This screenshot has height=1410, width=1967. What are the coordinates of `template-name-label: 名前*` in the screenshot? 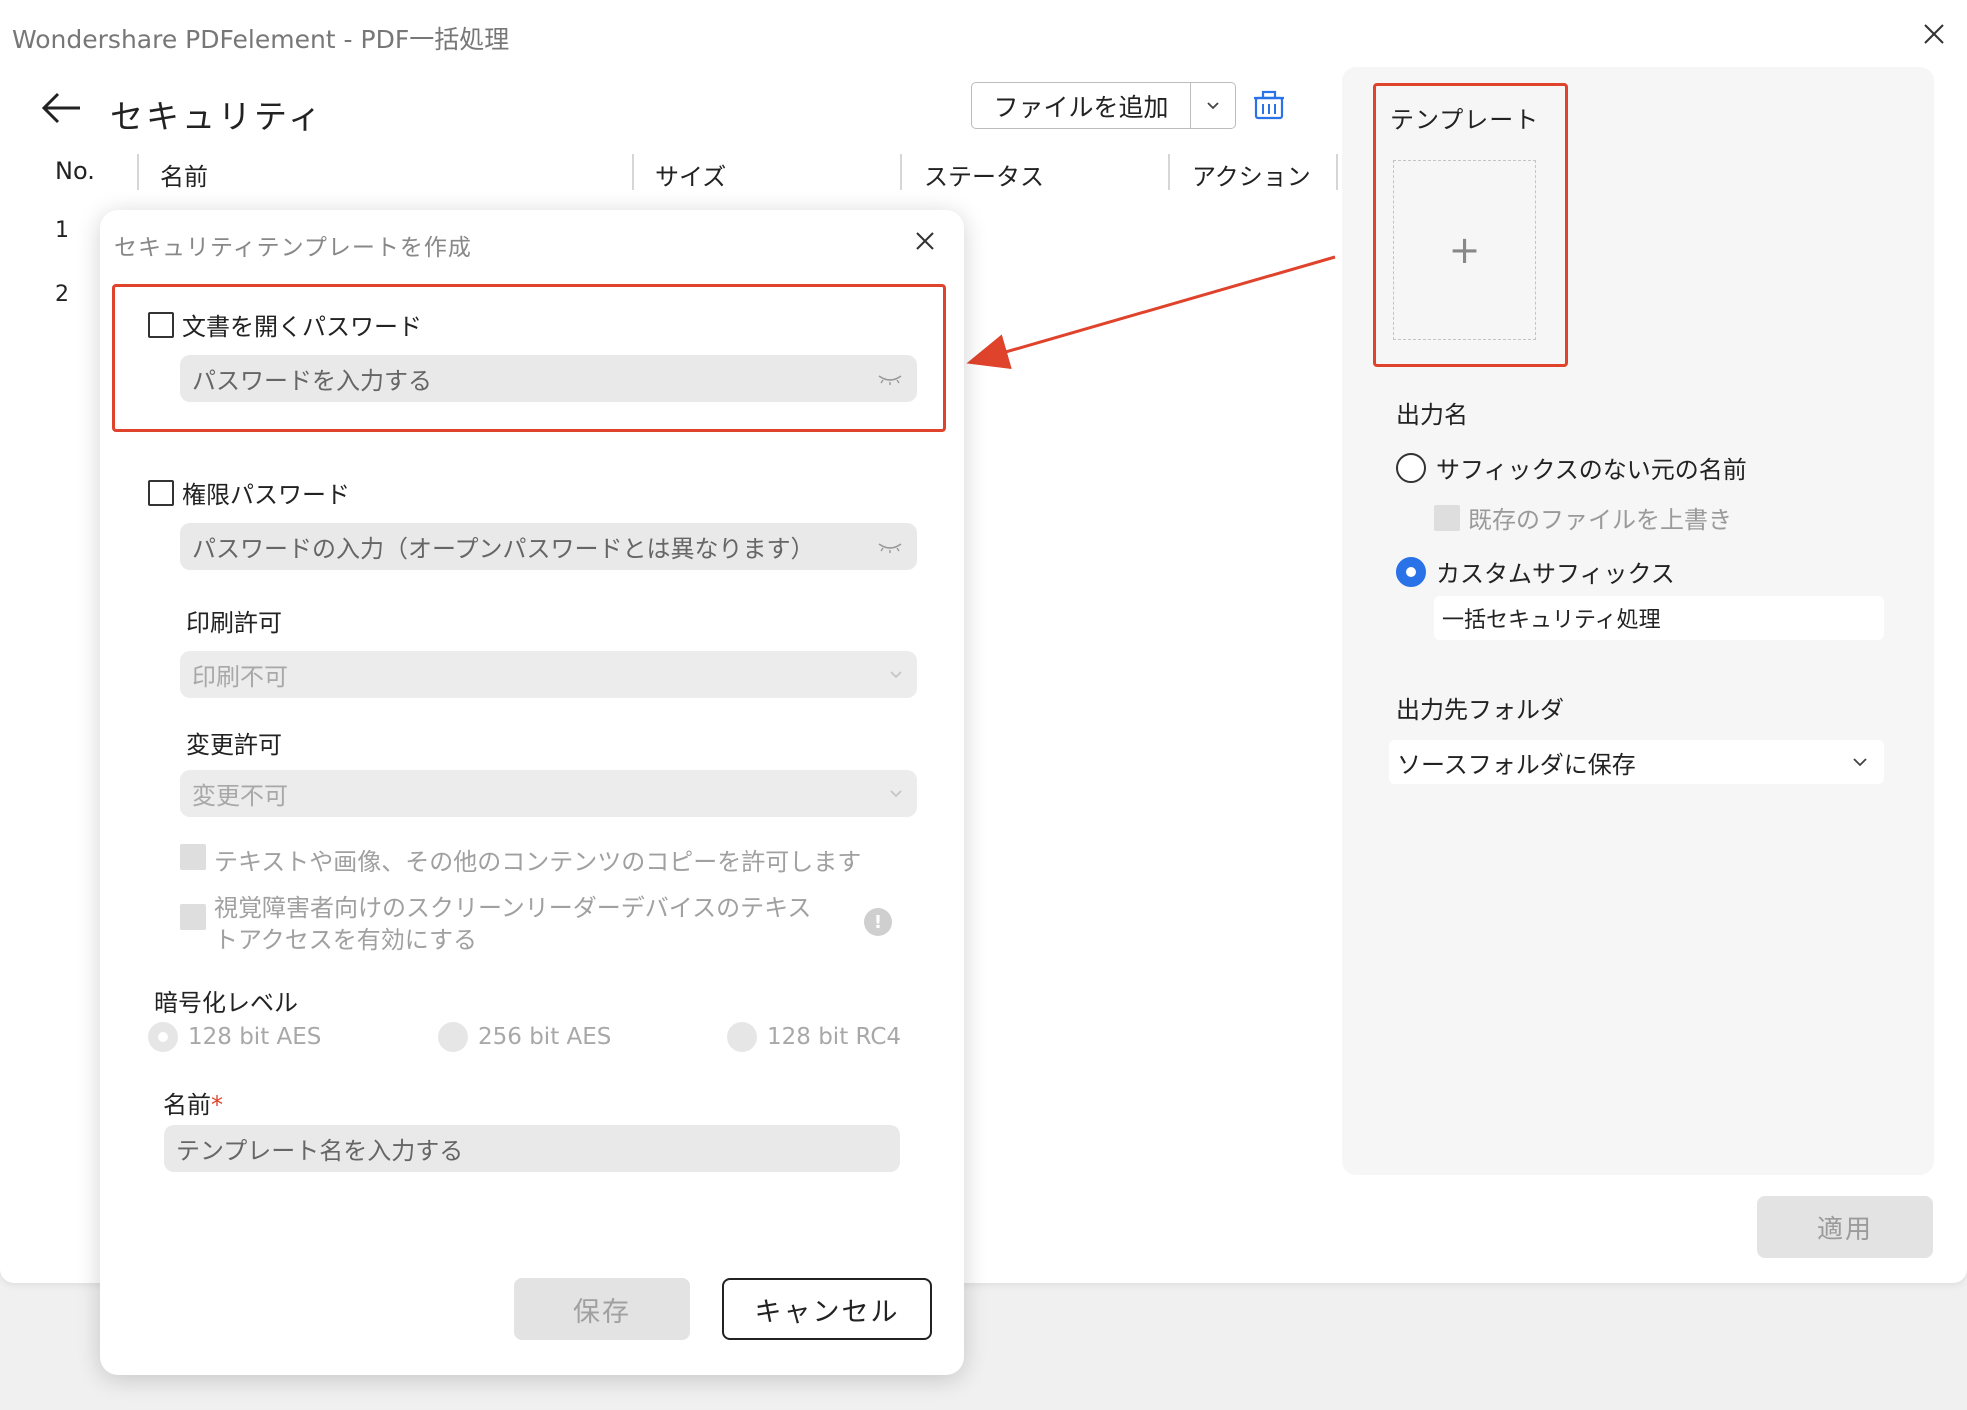 It's located at (193, 1102).